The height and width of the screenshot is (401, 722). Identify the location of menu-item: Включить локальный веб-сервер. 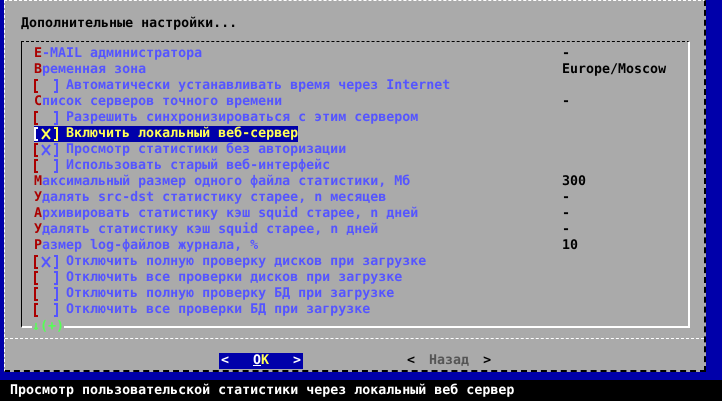
(166, 134).